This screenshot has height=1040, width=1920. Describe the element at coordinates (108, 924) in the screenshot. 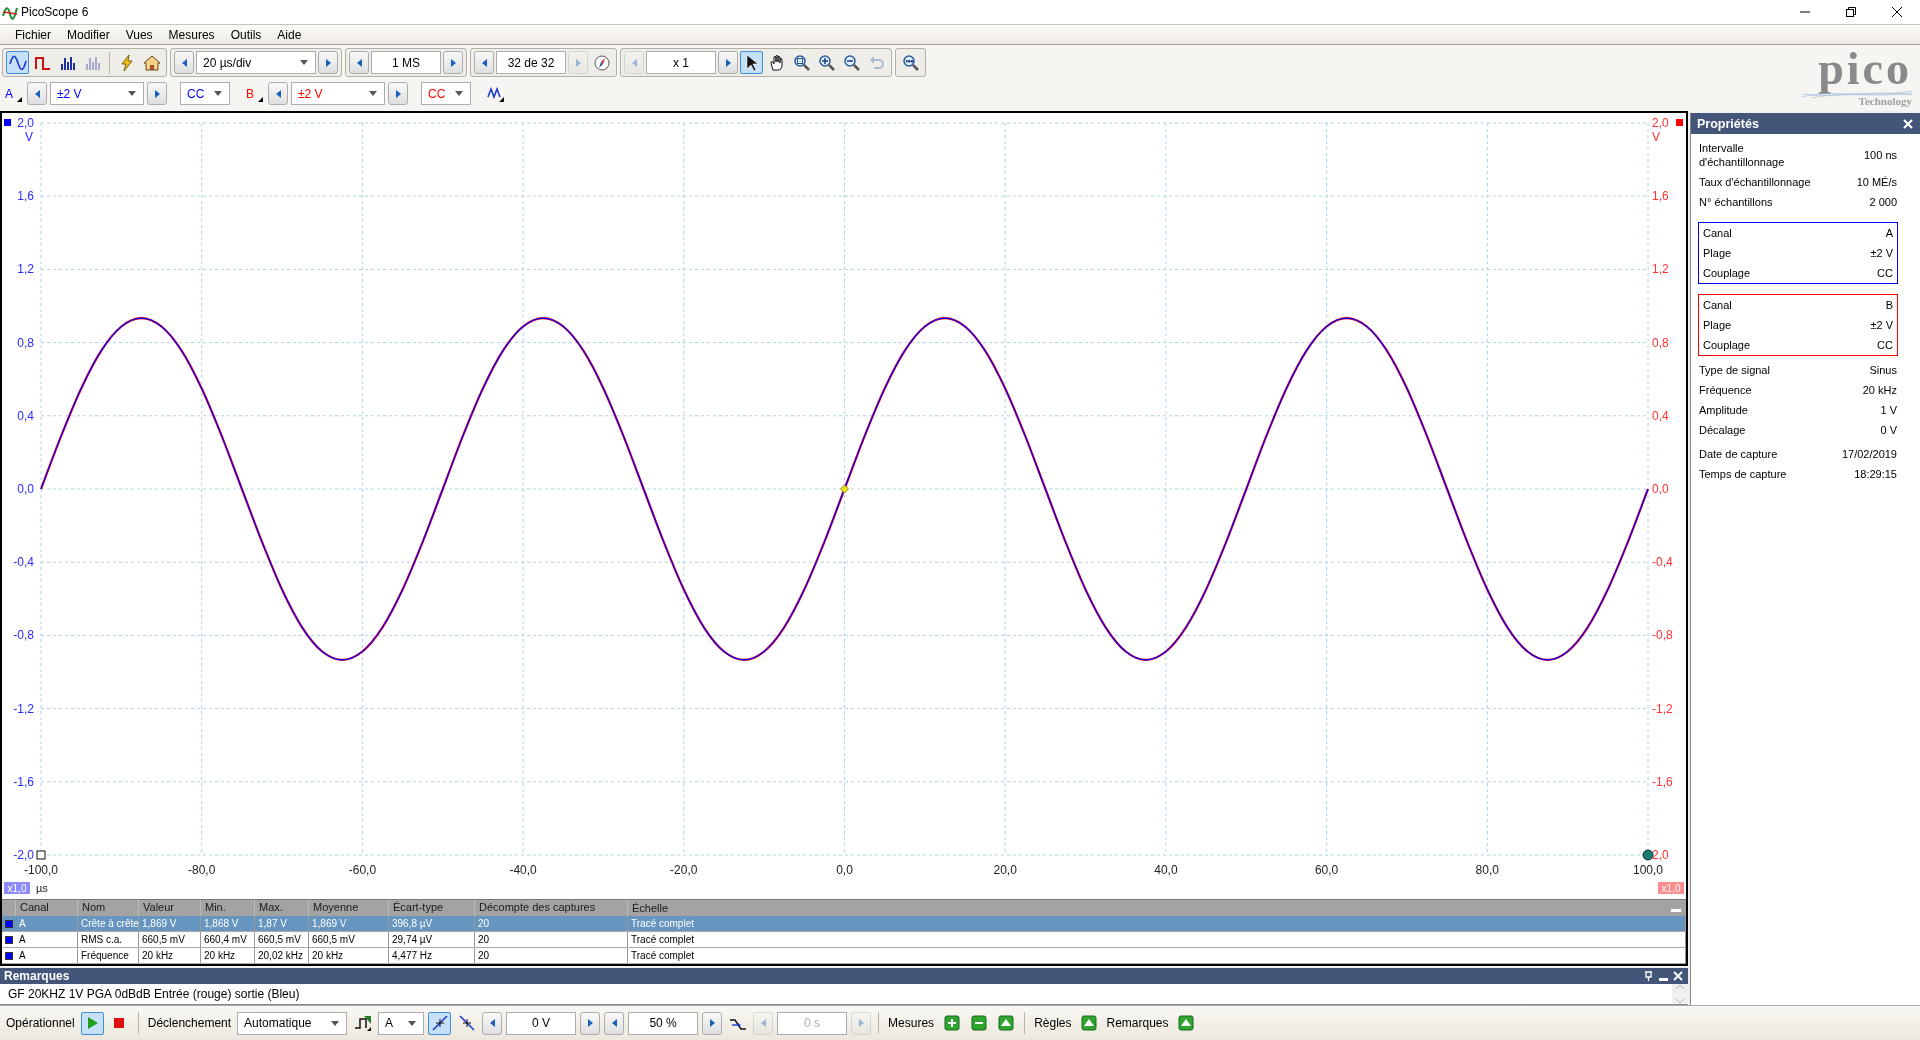

I see `table-cell: Crête à crête` at that location.